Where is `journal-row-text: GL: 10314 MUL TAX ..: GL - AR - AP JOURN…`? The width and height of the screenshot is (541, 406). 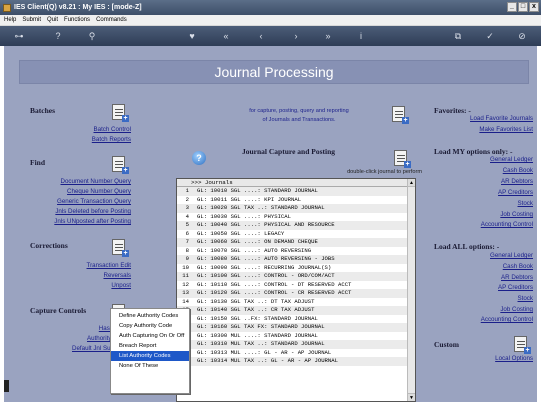 journal-row-text: GL: 10314 MUL TAX ..: GL - AR - AP JOURN… is located at coordinates (267, 360).